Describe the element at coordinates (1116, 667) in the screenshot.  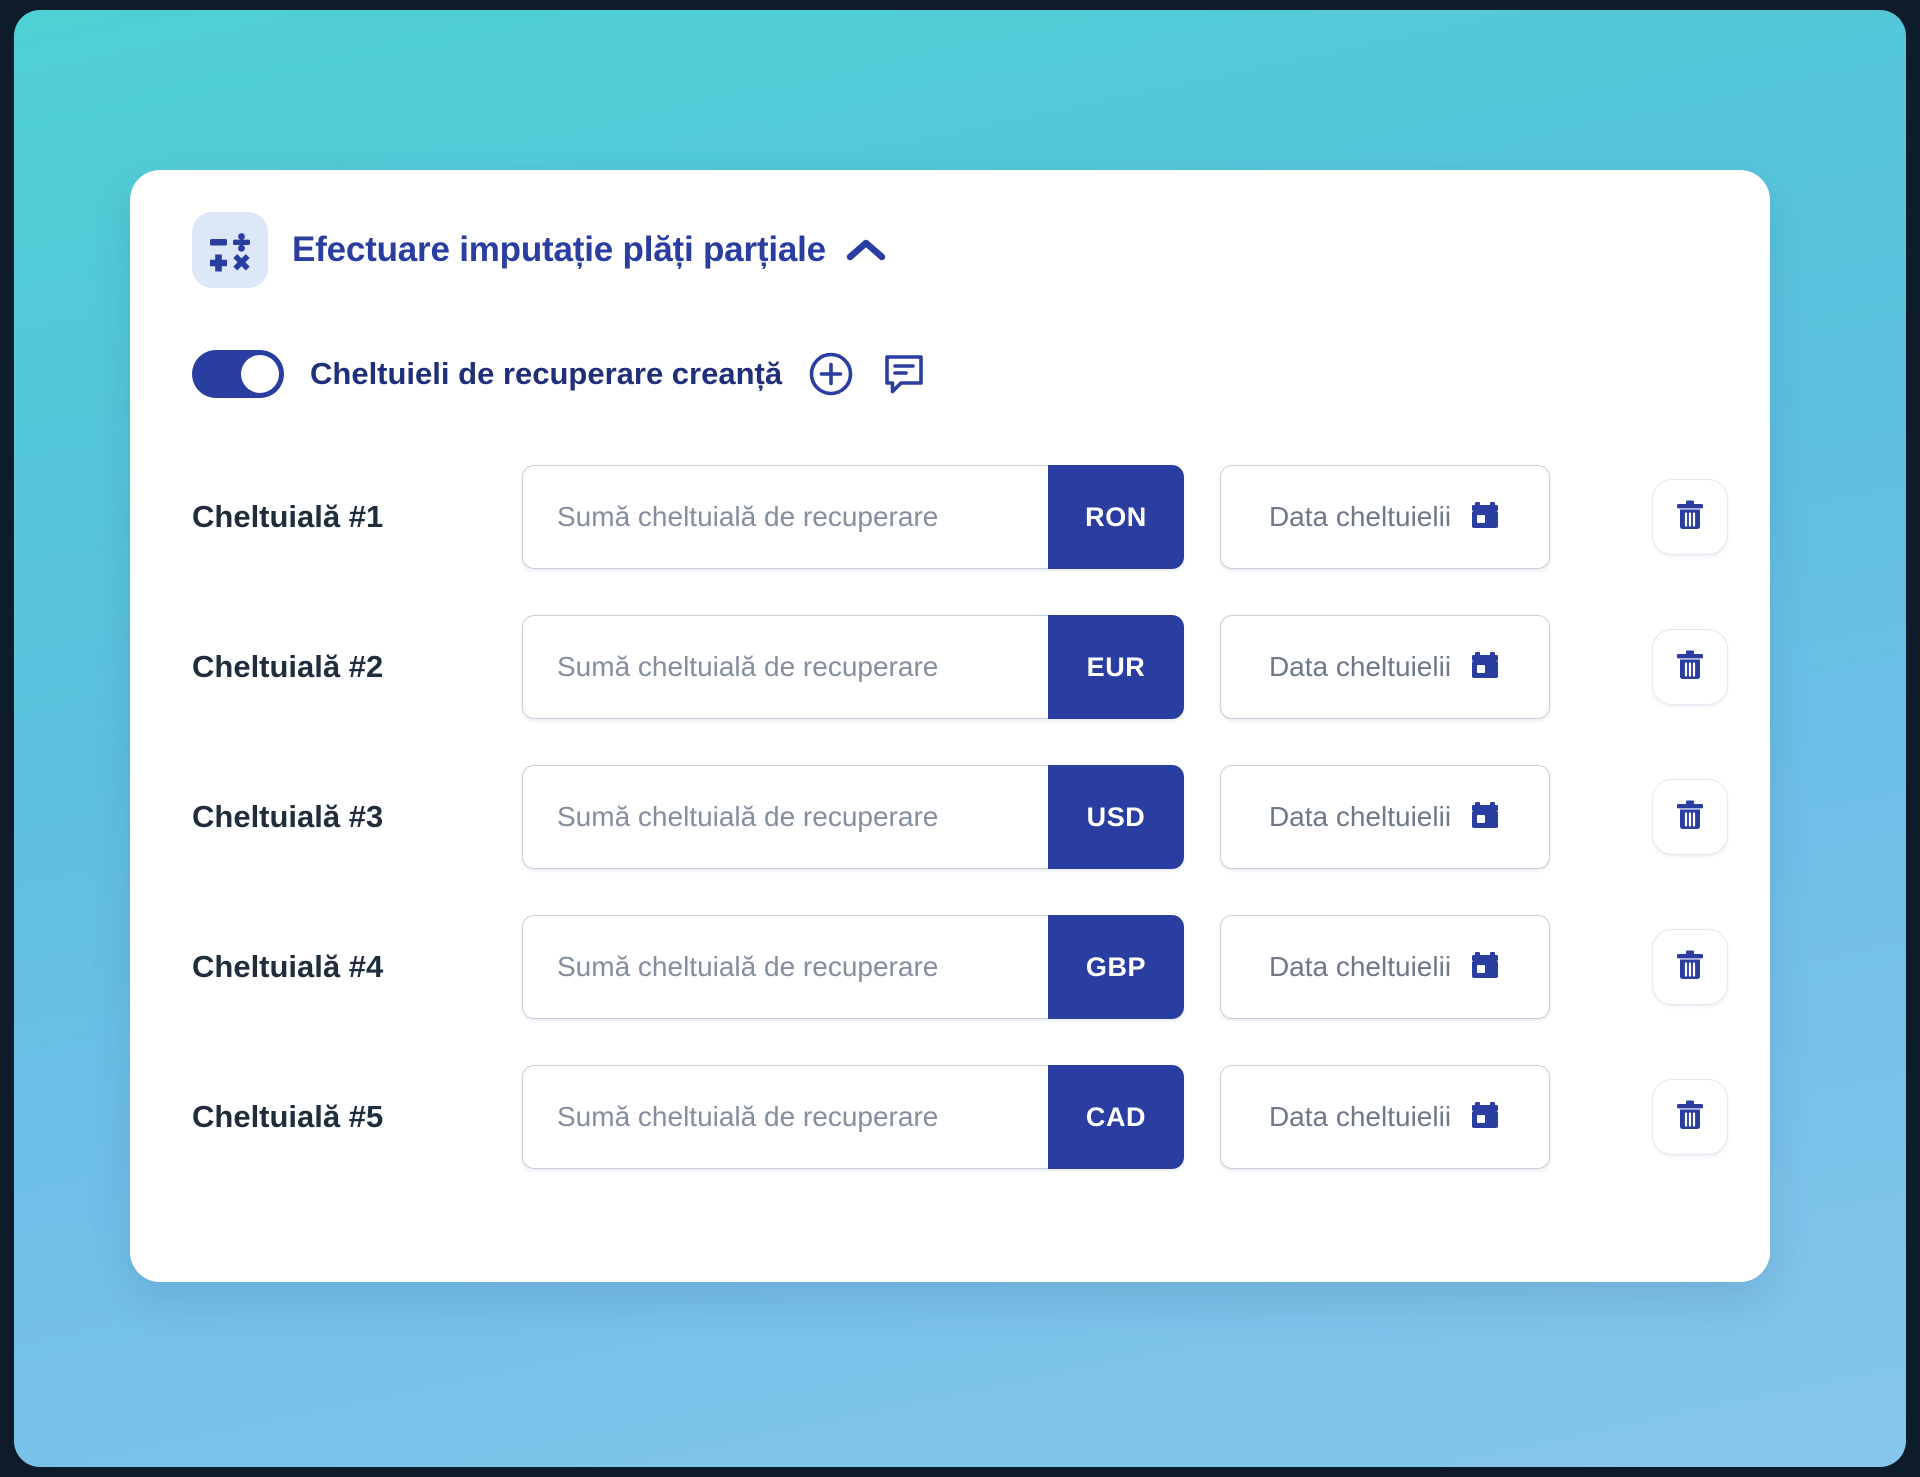
I see `currency-badge: EUR` at that location.